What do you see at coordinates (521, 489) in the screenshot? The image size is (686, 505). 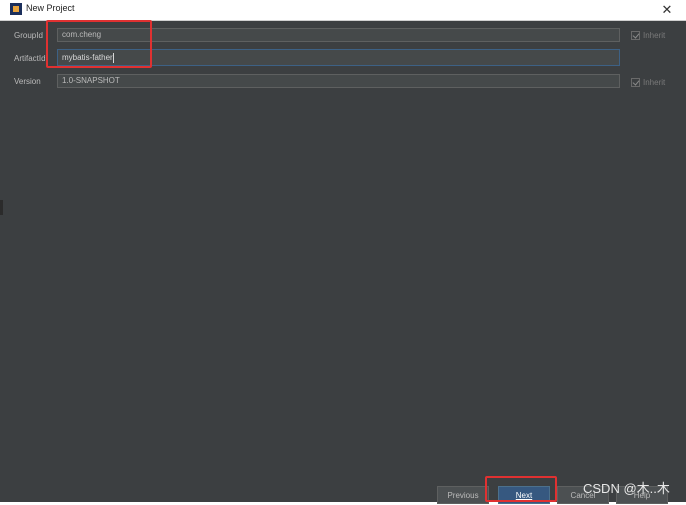 I see `annotation-box-next` at bounding box center [521, 489].